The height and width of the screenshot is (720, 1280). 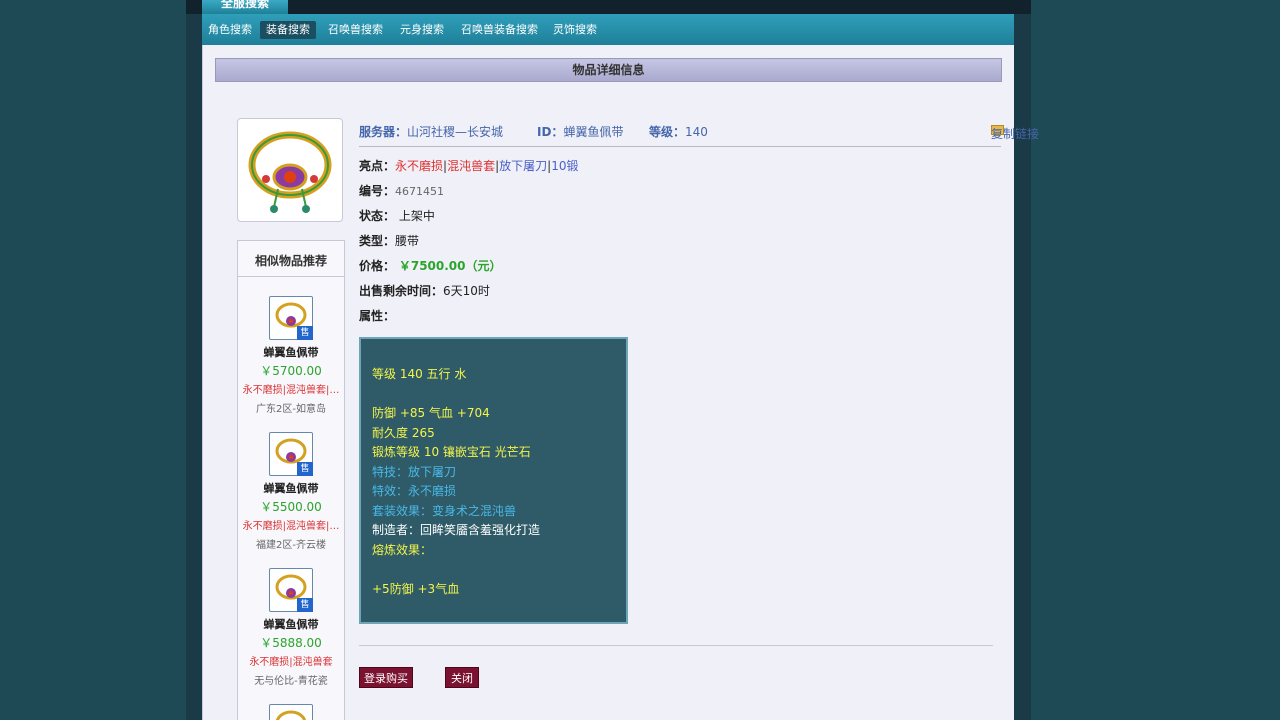 I want to click on similar-item-server: 无与伦比-青花瓷, so click(x=291, y=681).